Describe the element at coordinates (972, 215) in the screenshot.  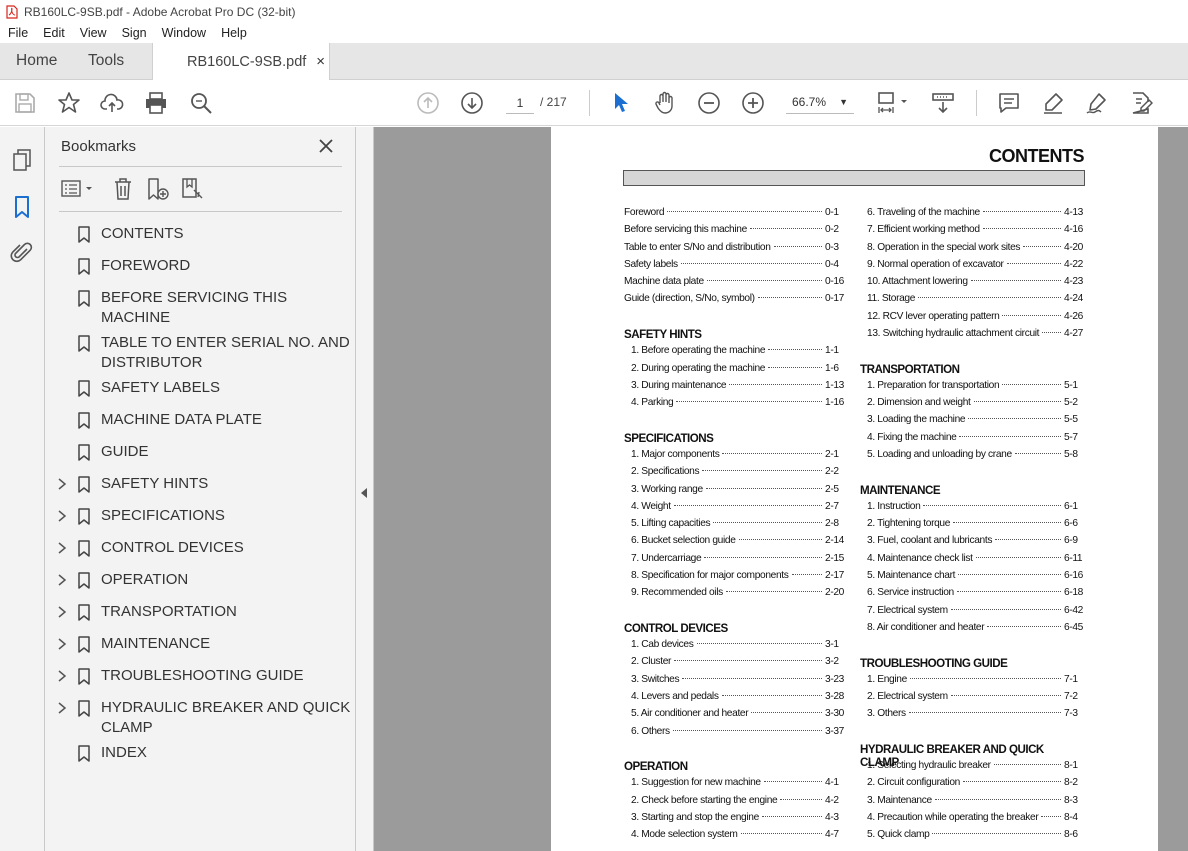
I see `toc-entry: 6. Traveling of the machine 4-13` at that location.